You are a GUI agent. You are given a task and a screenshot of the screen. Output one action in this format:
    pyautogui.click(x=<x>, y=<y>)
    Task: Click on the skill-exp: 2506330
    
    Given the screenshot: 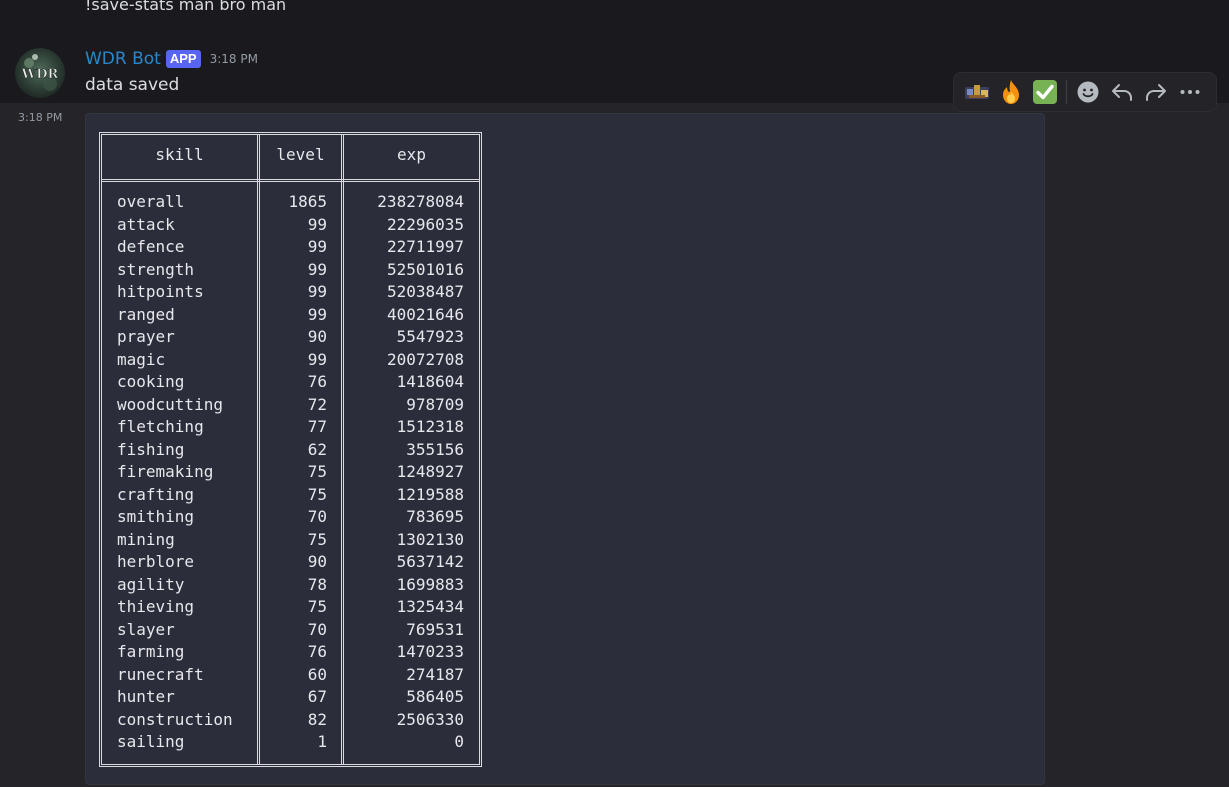 What is the action you would take?
    pyautogui.click(x=430, y=719)
    